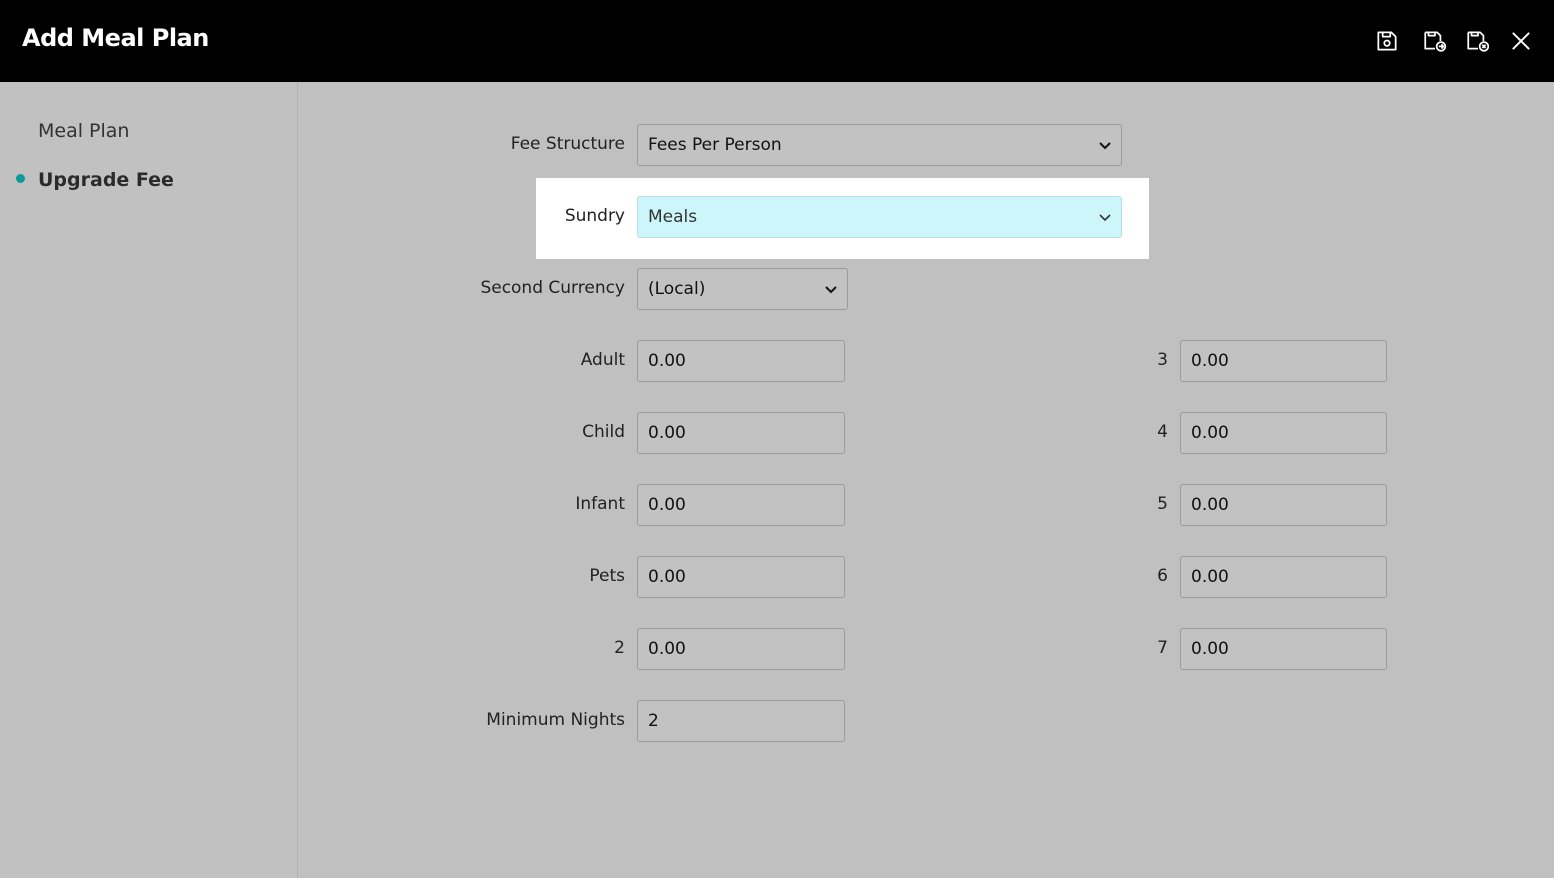 The height and width of the screenshot is (878, 1554). What do you see at coordinates (742, 289) in the screenshot?
I see `second-currency-select: (Local)` at bounding box center [742, 289].